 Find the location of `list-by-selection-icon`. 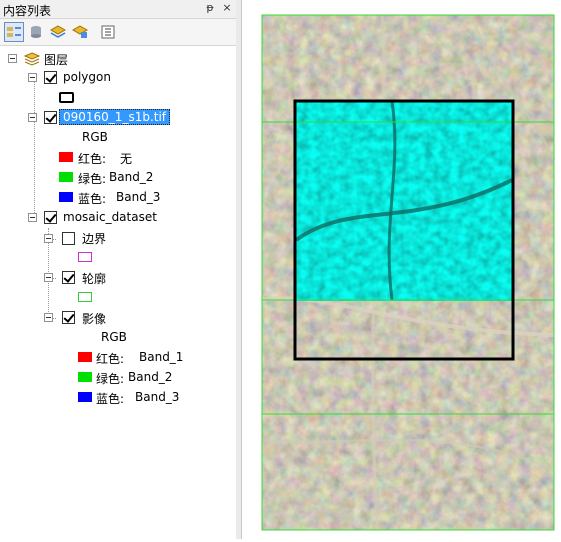

list-by-selection-icon is located at coordinates (80, 32).